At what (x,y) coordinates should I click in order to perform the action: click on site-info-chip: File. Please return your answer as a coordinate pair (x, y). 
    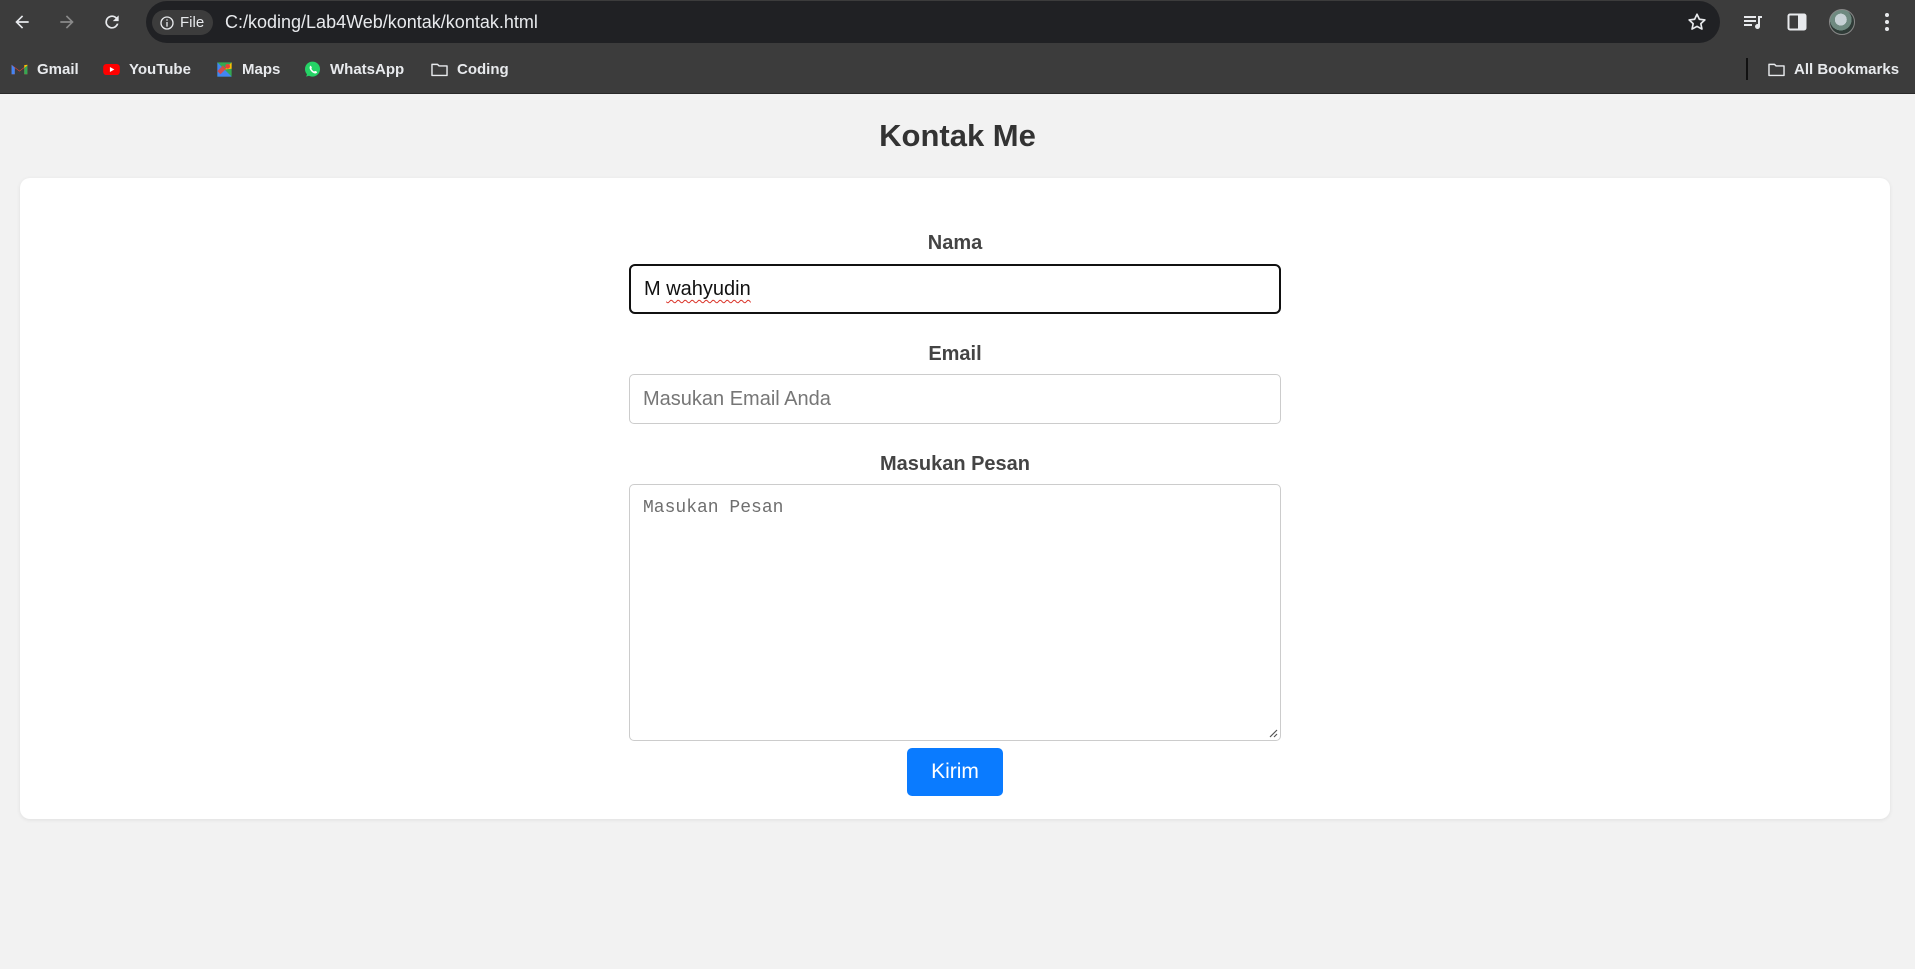
    Looking at the image, I should click on (183, 22).